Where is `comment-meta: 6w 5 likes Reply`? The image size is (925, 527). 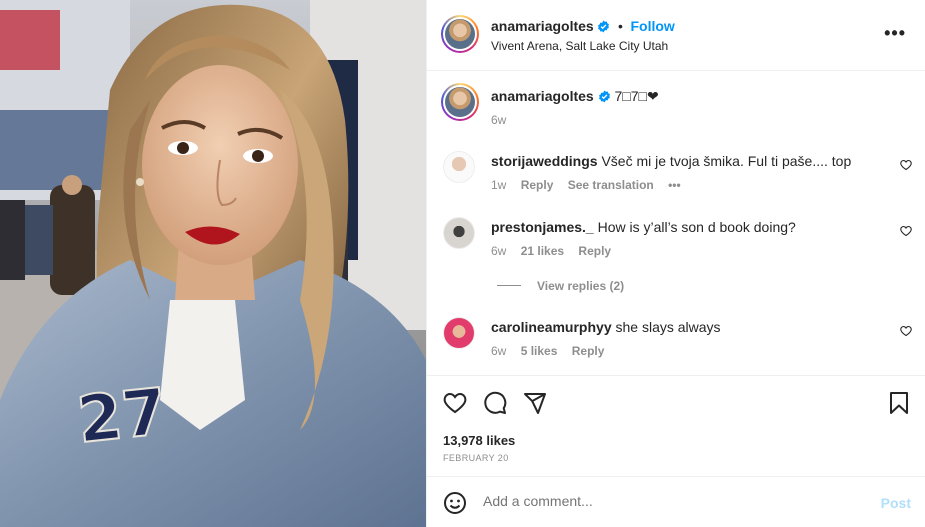
comment-meta: 6w 5 likes Reply is located at coordinates (553, 351).